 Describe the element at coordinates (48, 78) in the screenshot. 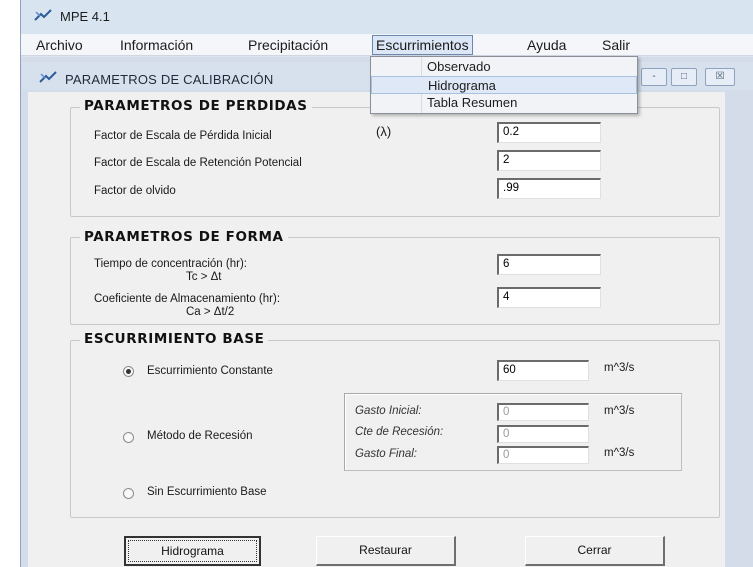

I see `dialog-icon` at that location.